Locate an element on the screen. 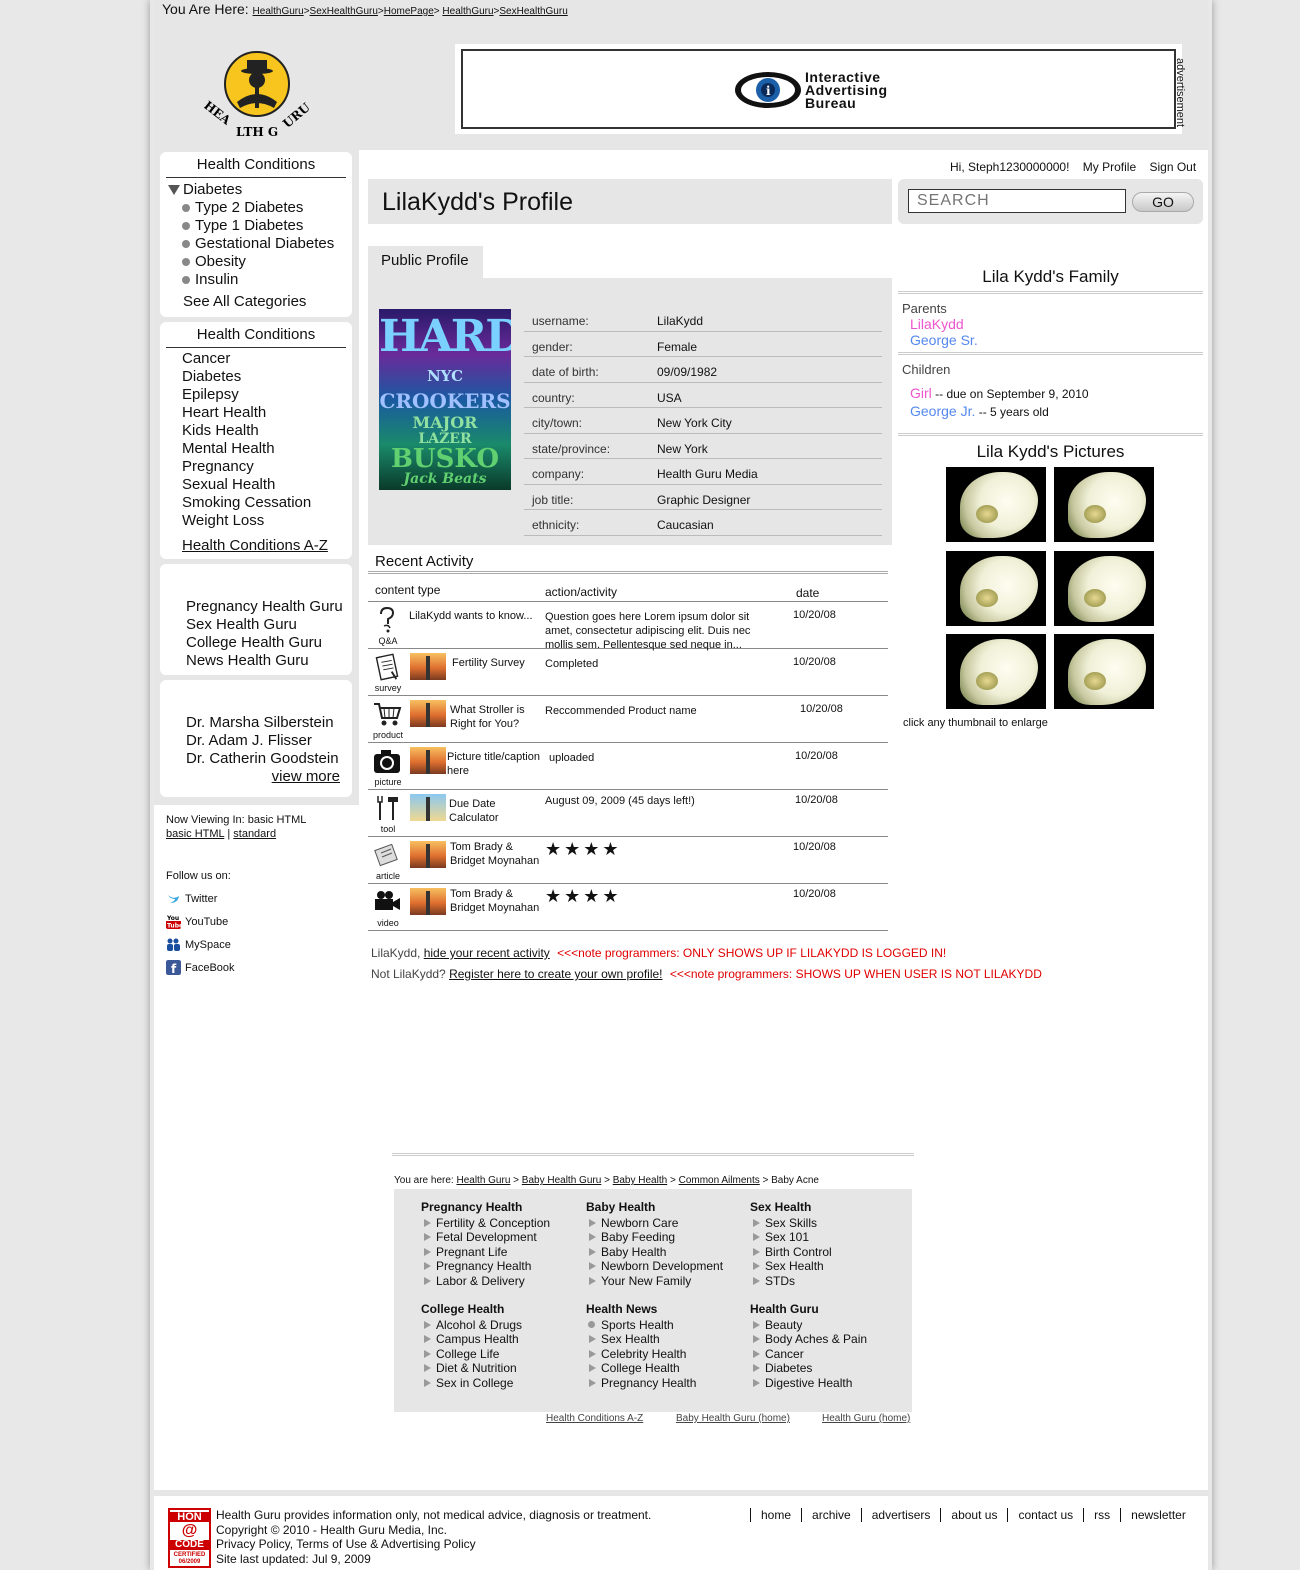 This screenshot has height=1570, width=1300. sitemap-link: Pregnant Life is located at coordinates (485, 1252).